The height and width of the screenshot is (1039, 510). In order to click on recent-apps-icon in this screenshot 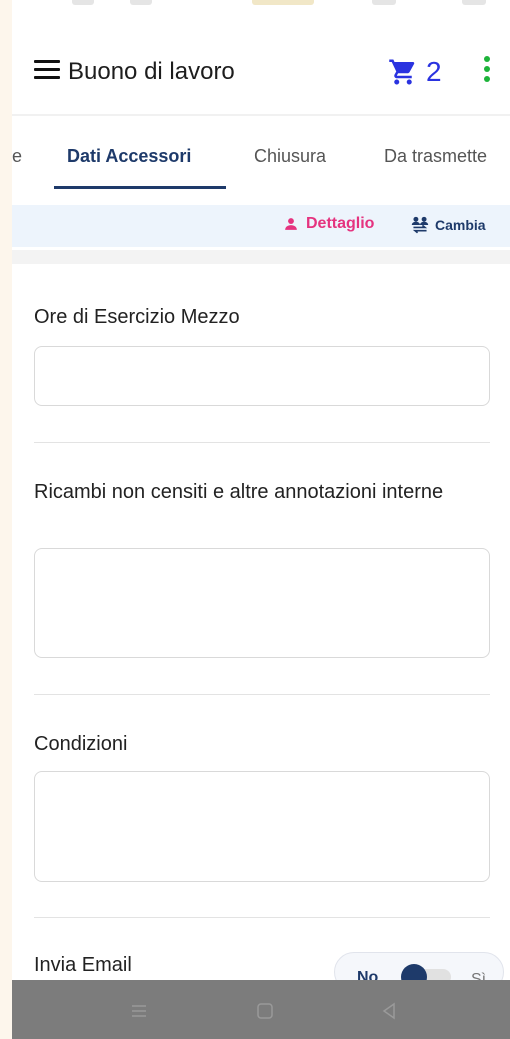, I will do `click(139, 1011)`.